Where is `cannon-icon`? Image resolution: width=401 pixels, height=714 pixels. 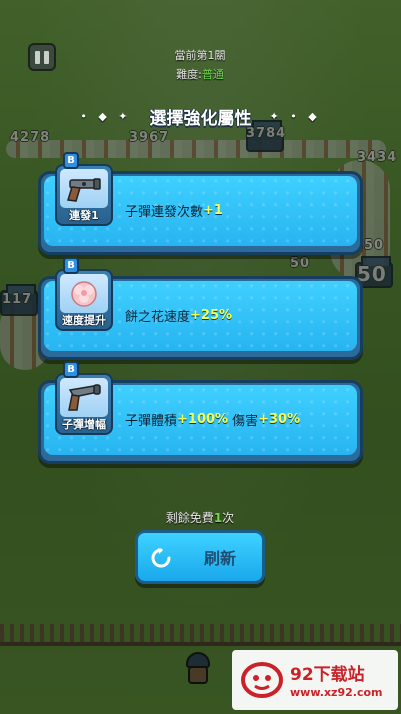 cannon-icon is located at coordinates (84, 397).